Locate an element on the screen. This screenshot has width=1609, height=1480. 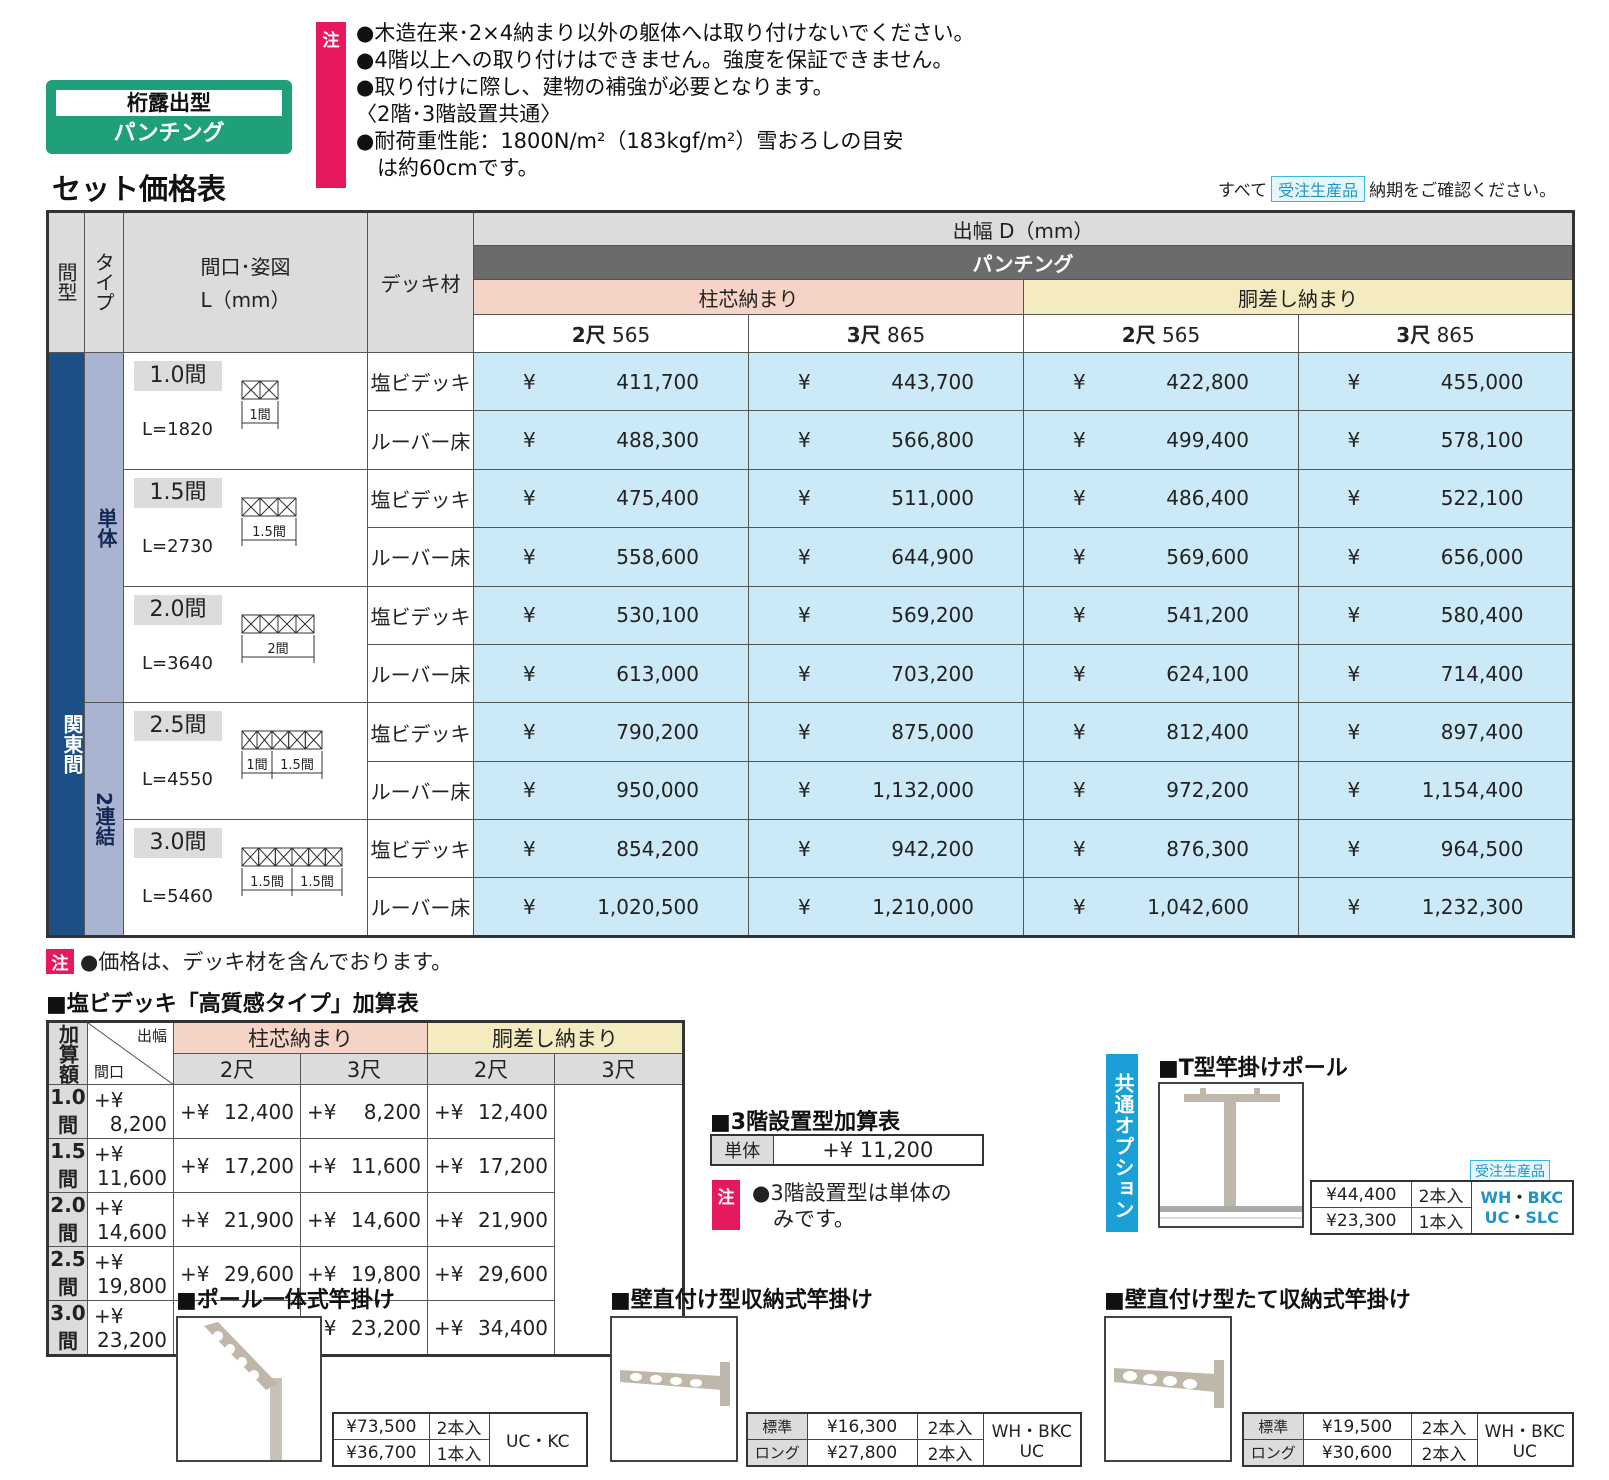
price-value: 624,100 is located at coordinates (1207, 673).